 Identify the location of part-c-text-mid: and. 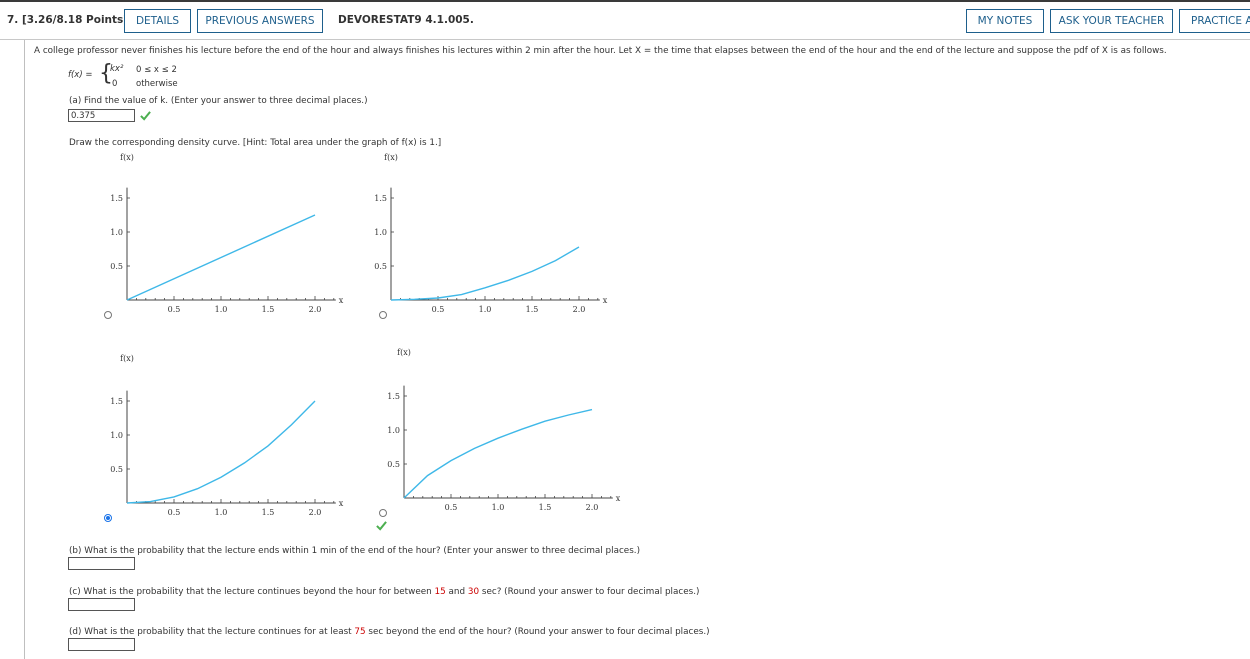
(456, 592).